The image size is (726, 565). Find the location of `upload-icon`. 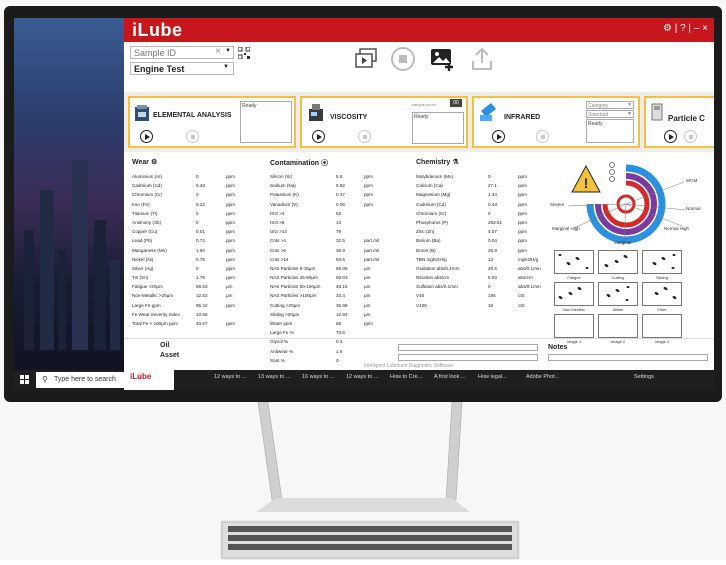

upload-icon is located at coordinates (482, 59).